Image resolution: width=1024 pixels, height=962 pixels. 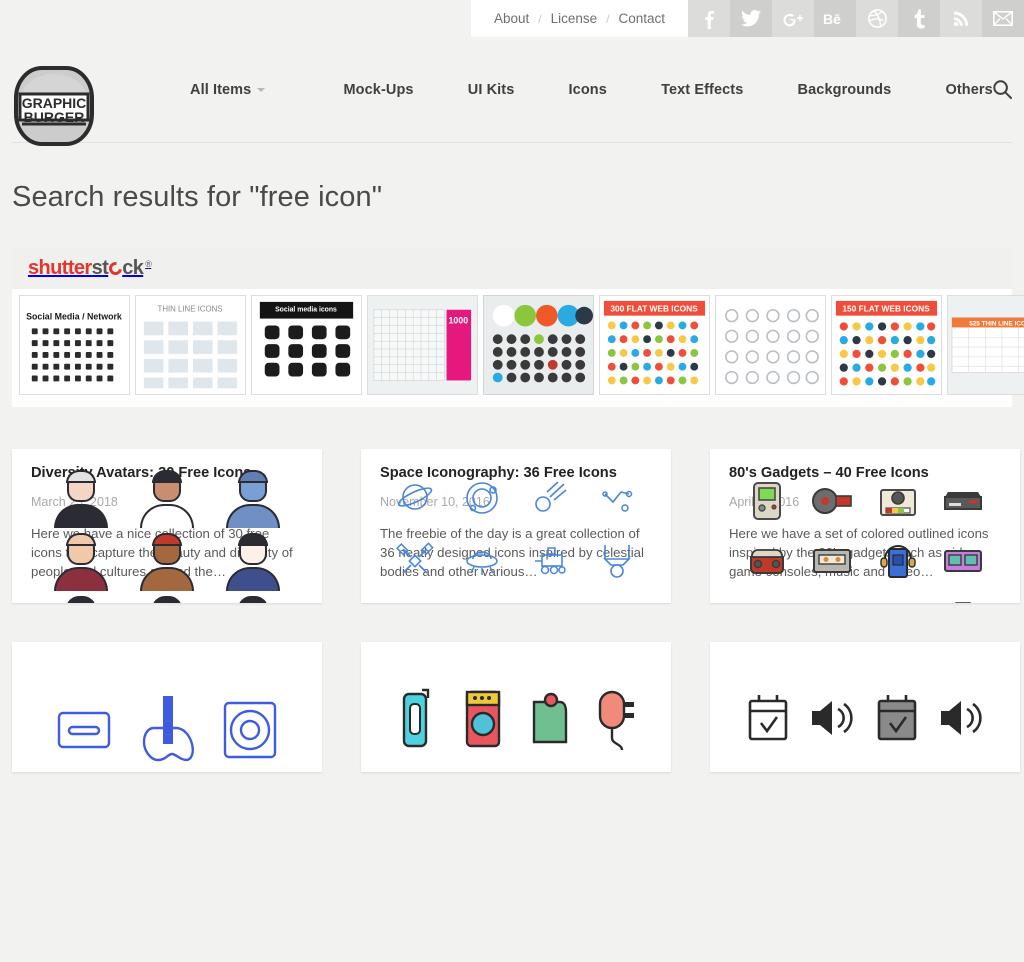 I want to click on ad-thumbnail-4-caption: 1000, so click(x=459, y=320).